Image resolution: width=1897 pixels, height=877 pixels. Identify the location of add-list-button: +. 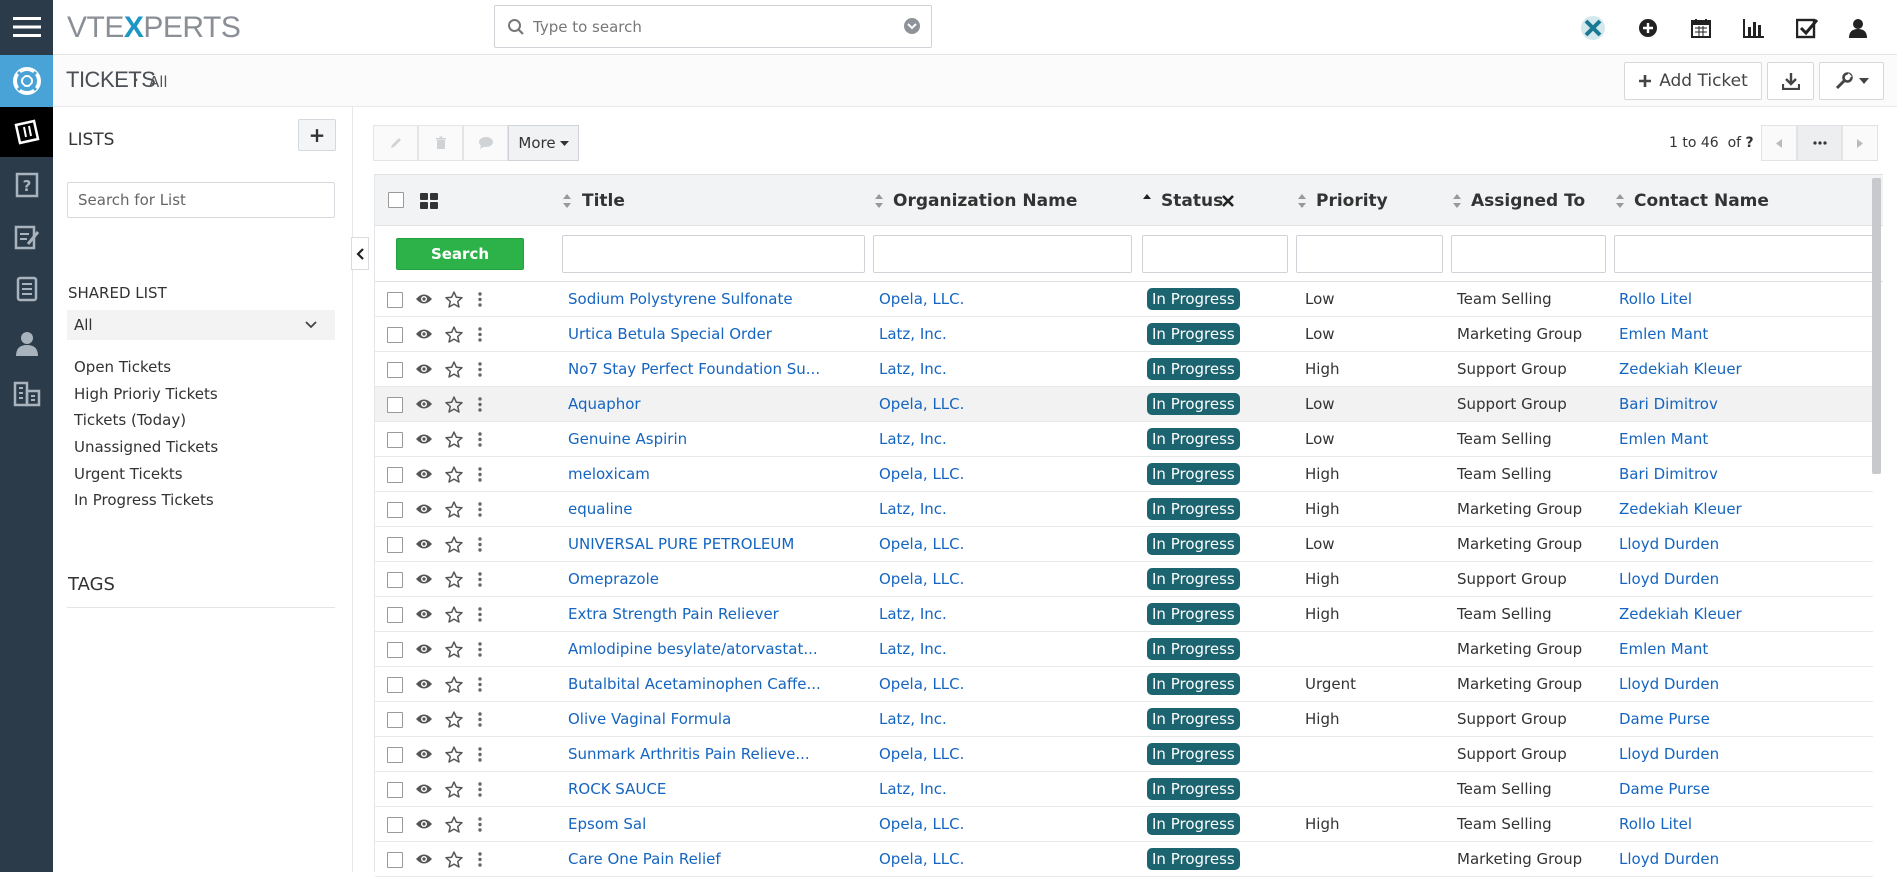
(317, 135).